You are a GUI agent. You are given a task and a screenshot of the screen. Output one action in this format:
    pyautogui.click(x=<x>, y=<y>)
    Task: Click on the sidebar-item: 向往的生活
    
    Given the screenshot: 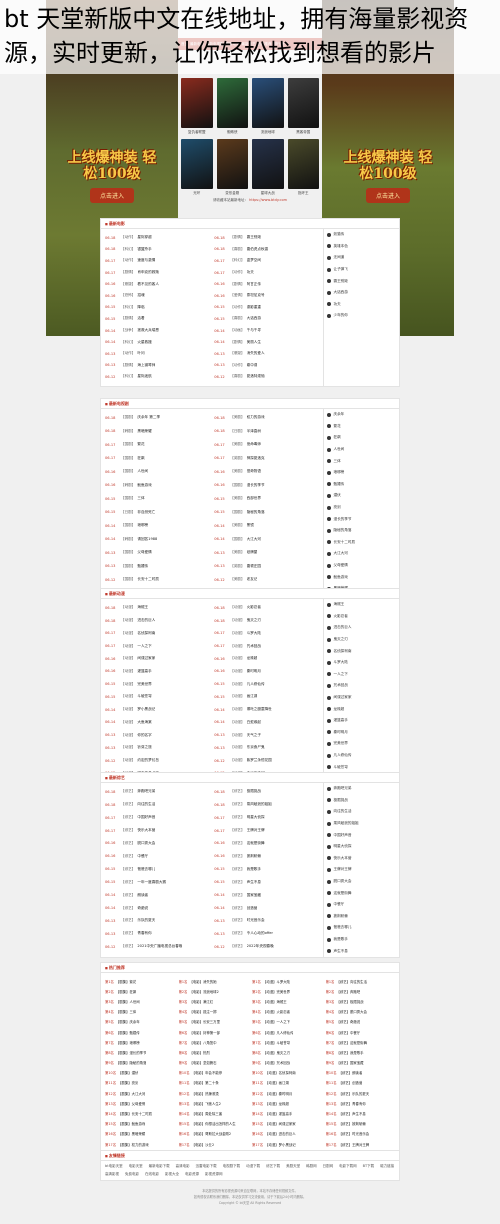 What is the action you would take?
    pyautogui.click(x=361, y=812)
    